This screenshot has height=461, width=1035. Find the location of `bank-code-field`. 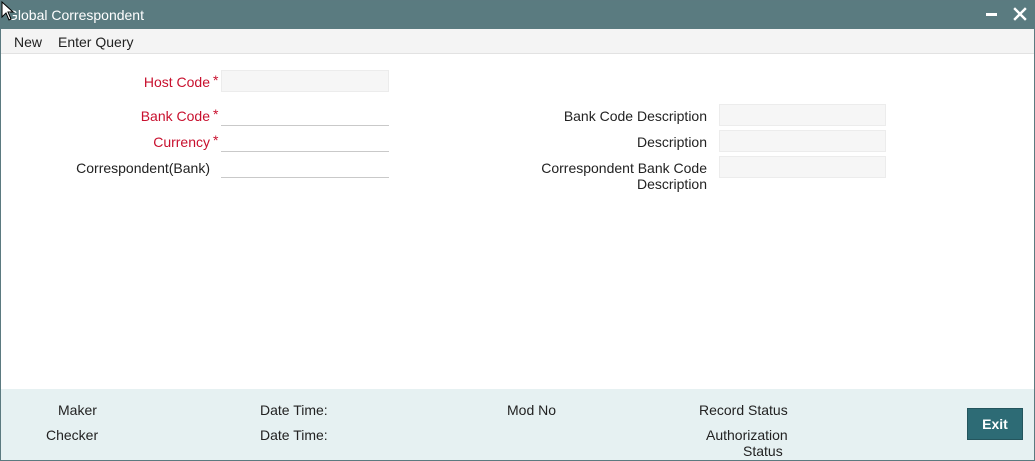

bank-code-field is located at coordinates (305, 115).